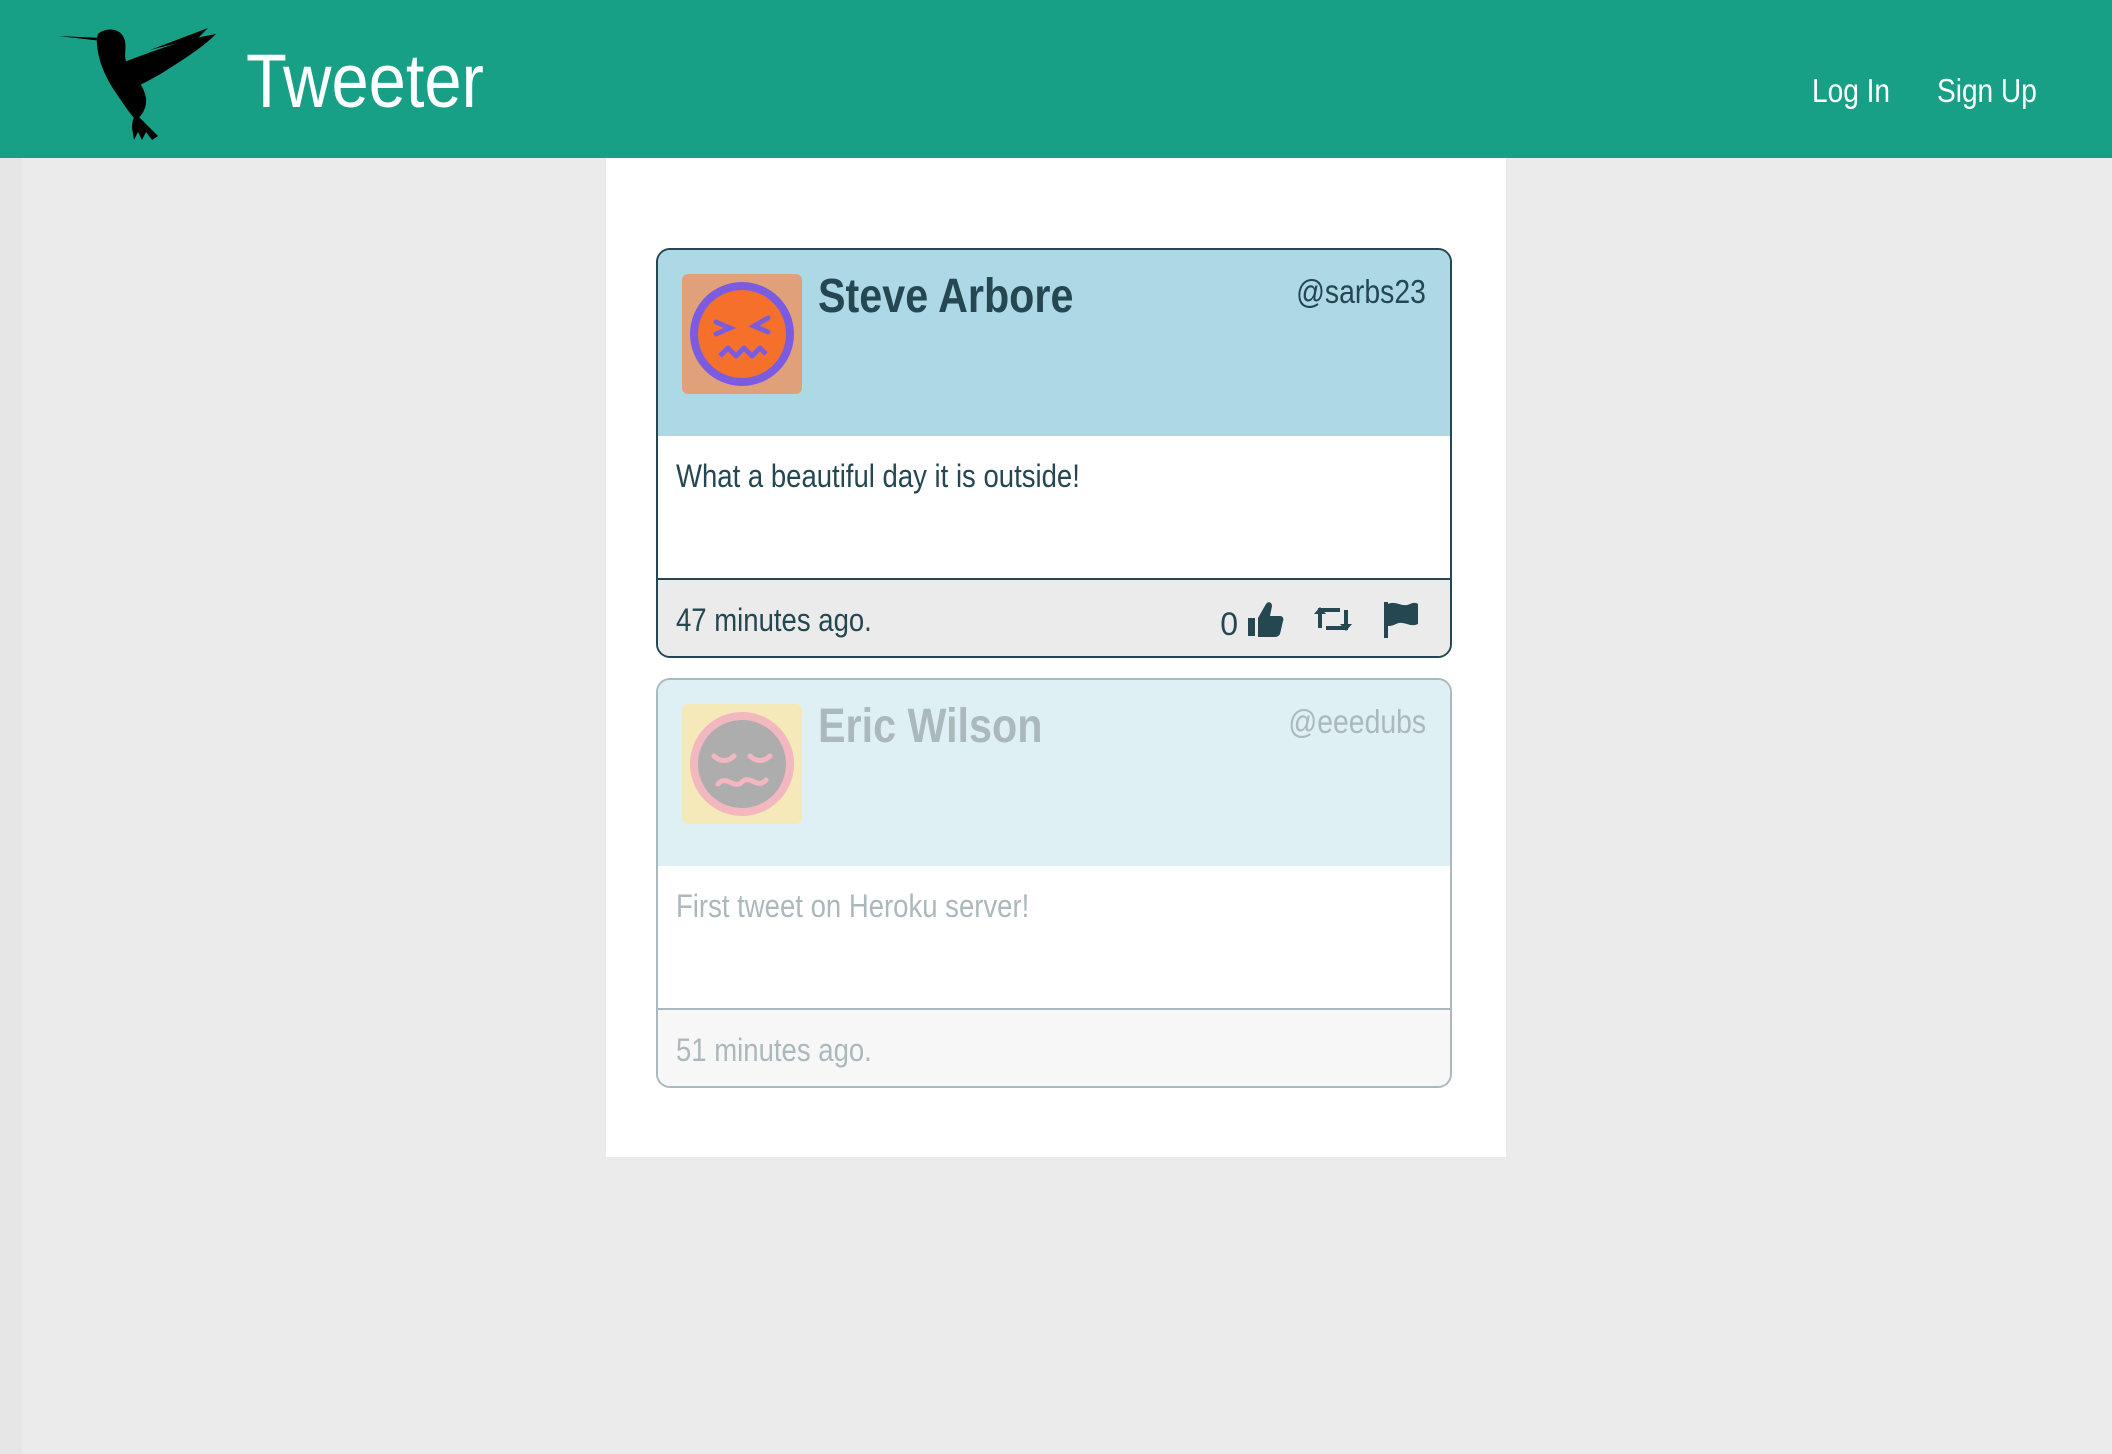  What do you see at coordinates (1054, 1048) in the screenshot?
I see `tweet-footer: 51 minutes ago.` at bounding box center [1054, 1048].